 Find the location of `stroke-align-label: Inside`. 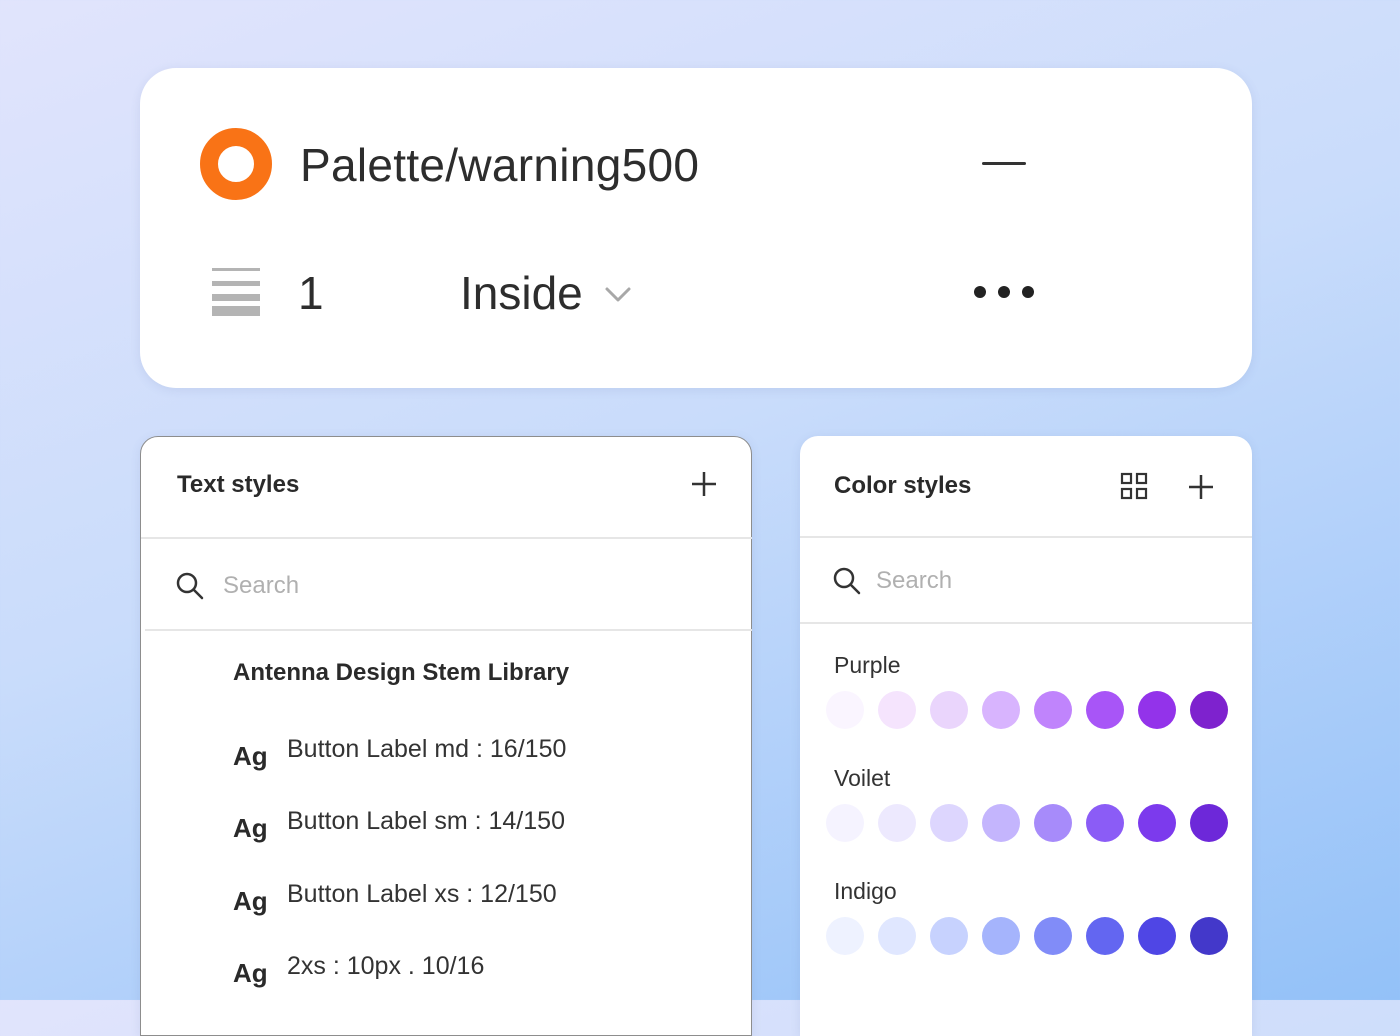

stroke-align-label: Inside is located at coordinates (521, 293).